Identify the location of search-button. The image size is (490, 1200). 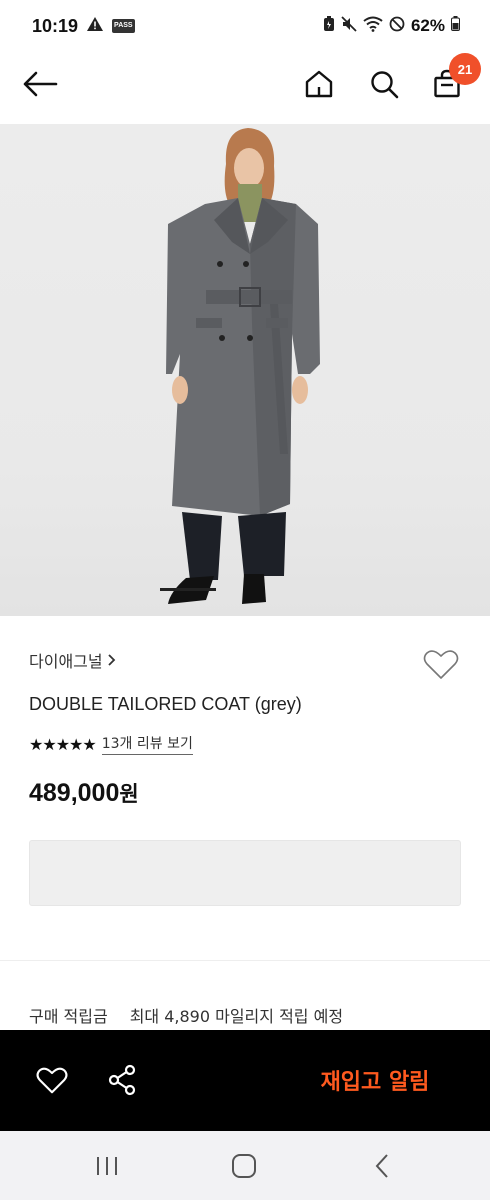
(384, 84).